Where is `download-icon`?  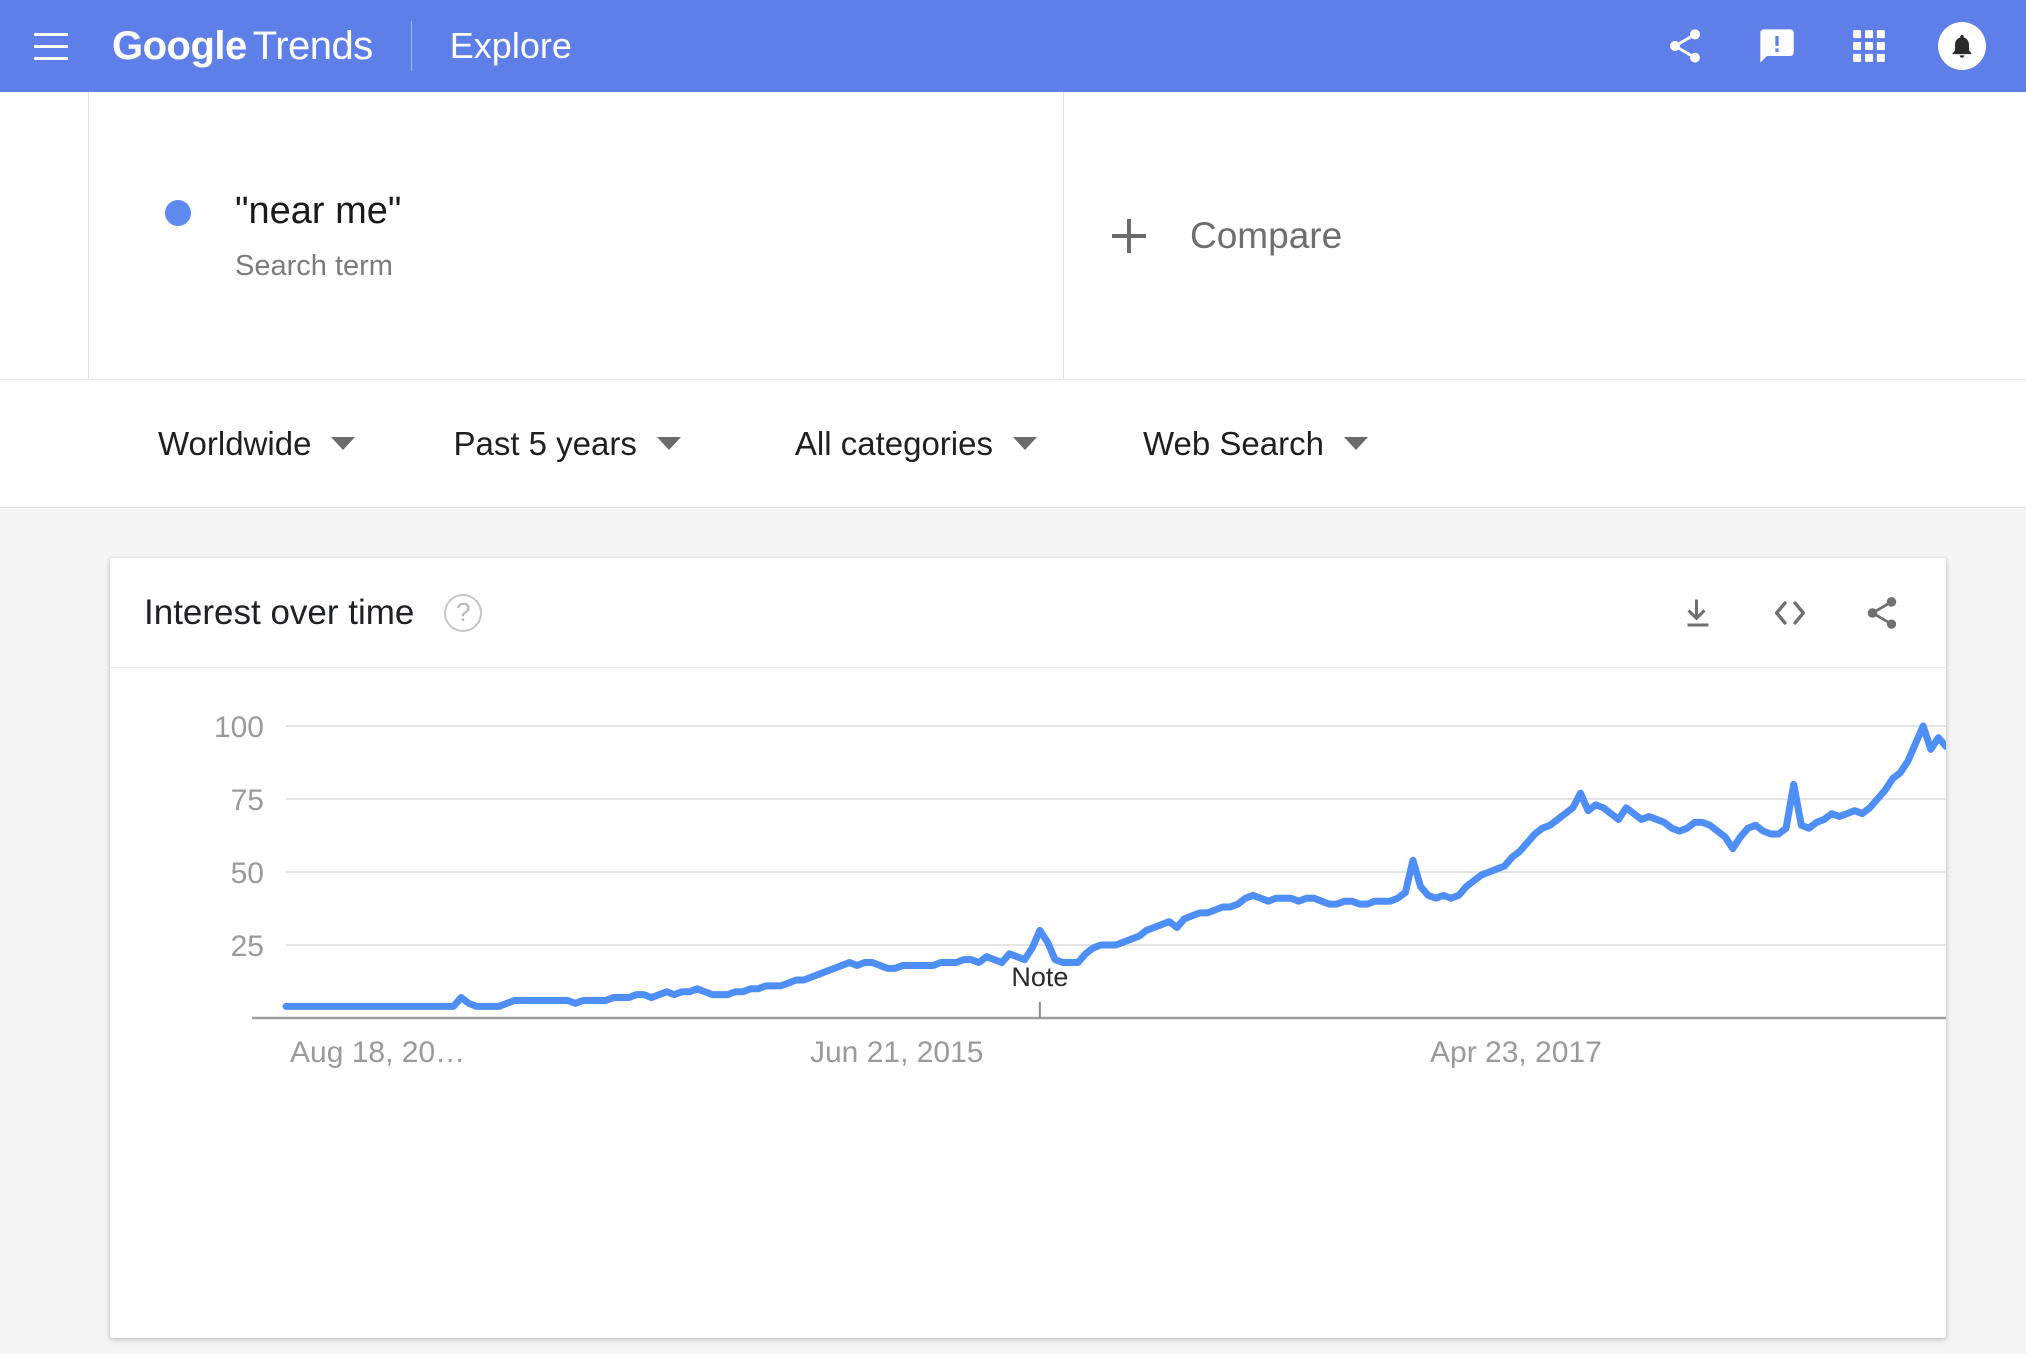 download-icon is located at coordinates (1698, 613).